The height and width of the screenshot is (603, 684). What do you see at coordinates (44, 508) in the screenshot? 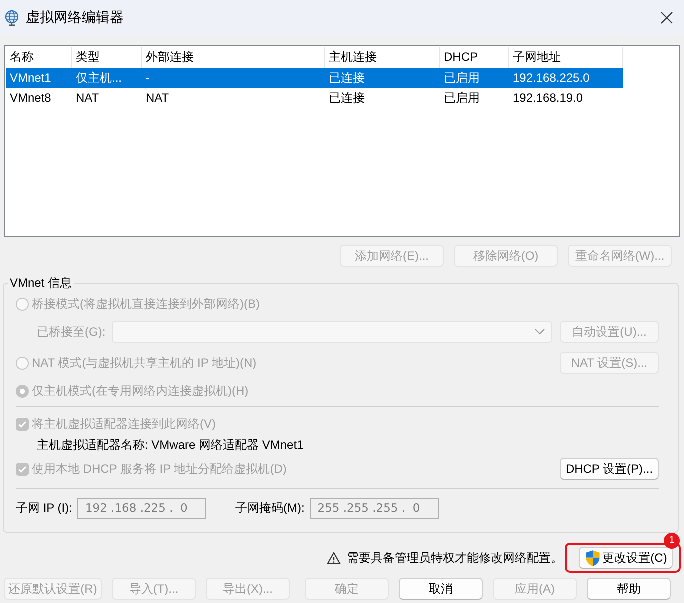
I see `field-label: 子网 IP (I):` at bounding box center [44, 508].